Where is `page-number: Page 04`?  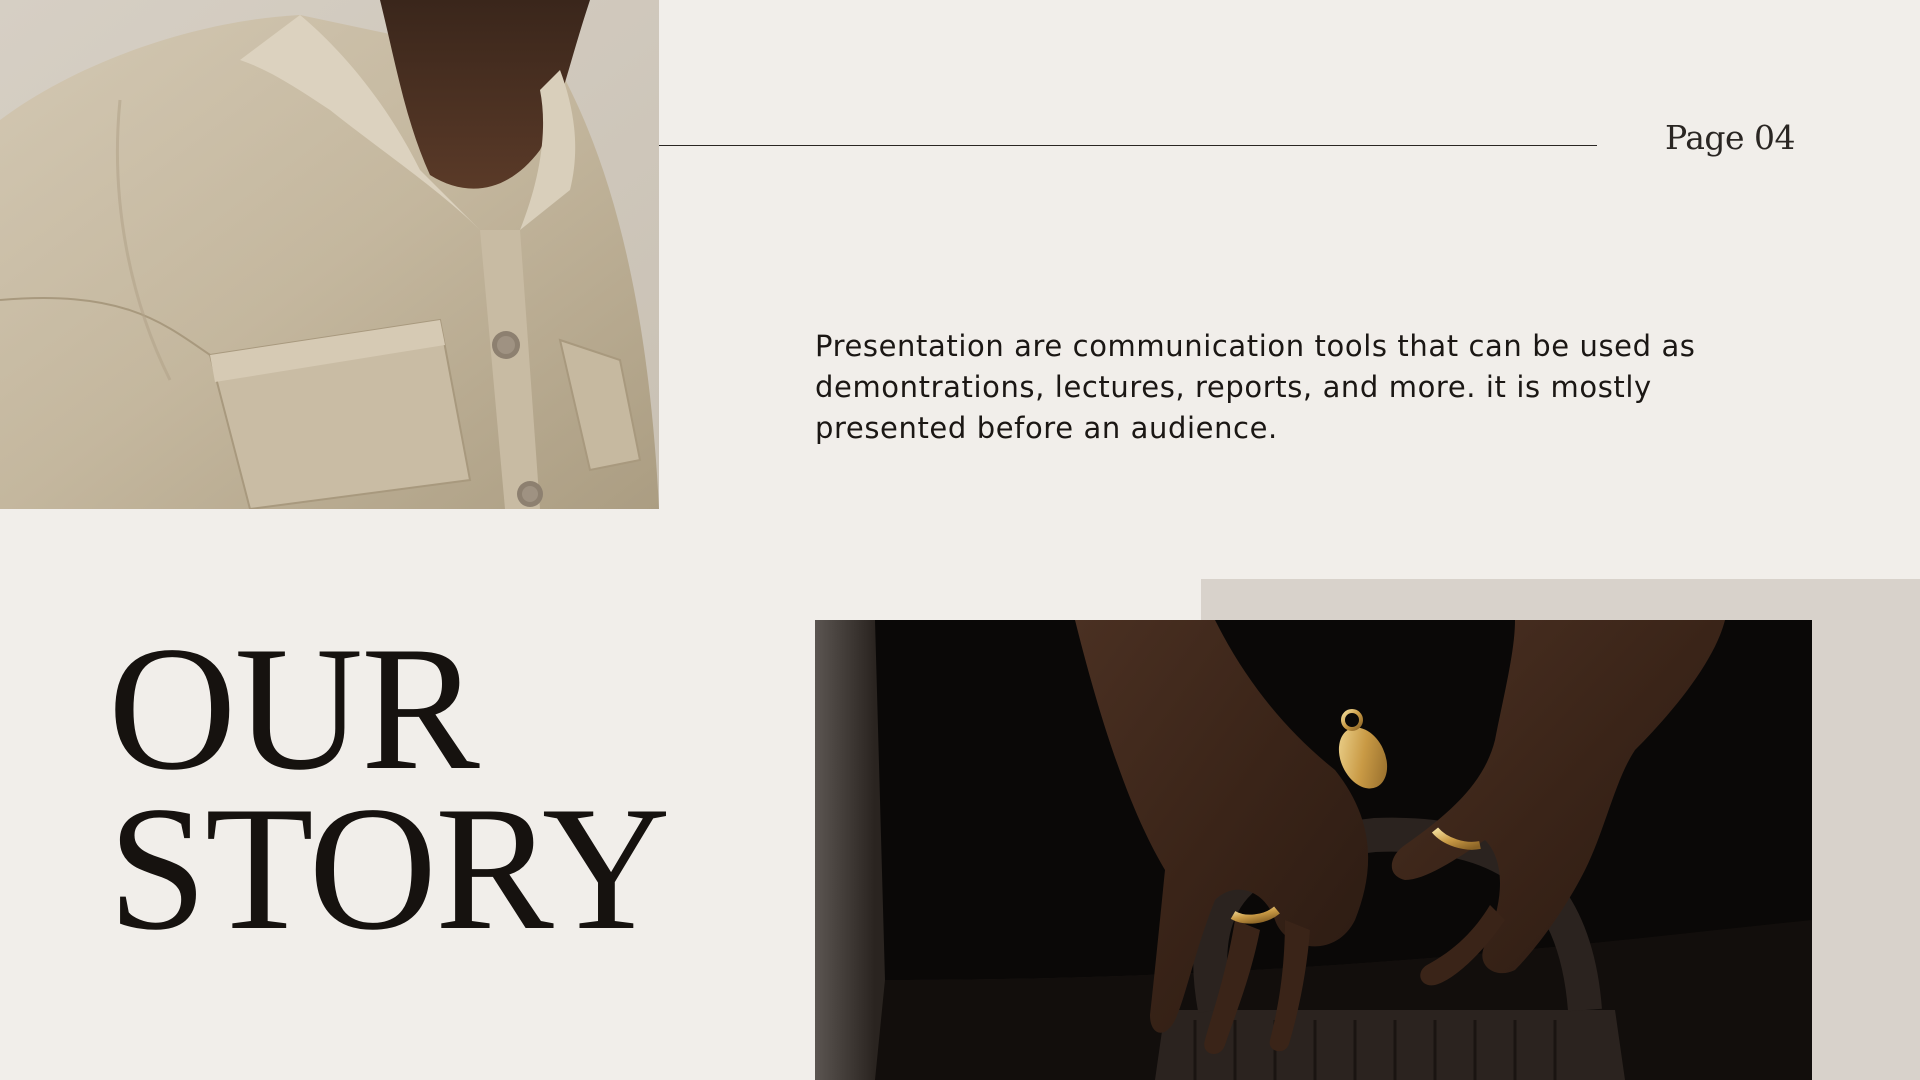 page-number: Page 04 is located at coordinates (1730, 137).